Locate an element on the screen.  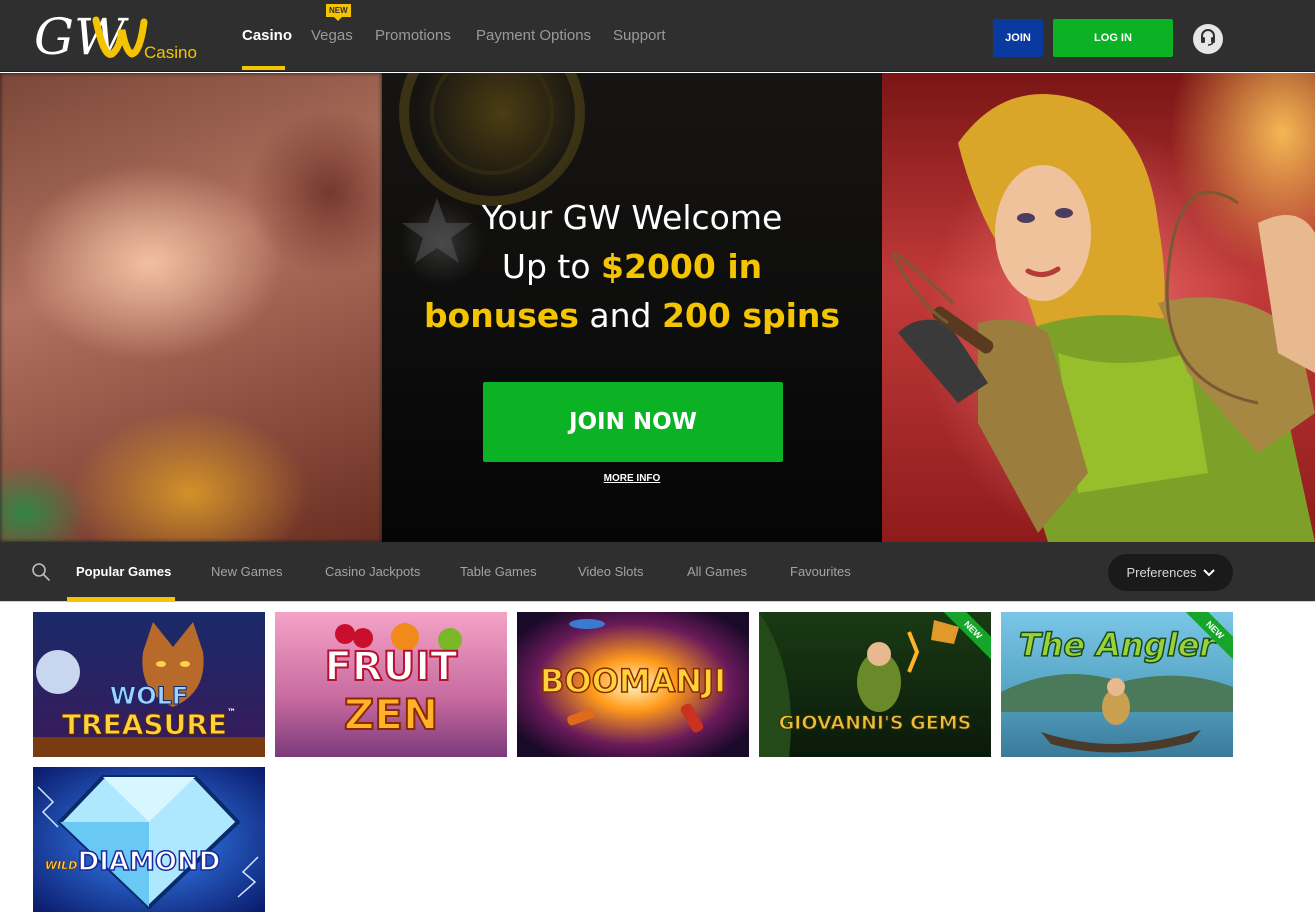
hero-bonus-amount: $2000 in is located at coordinates (682, 266).